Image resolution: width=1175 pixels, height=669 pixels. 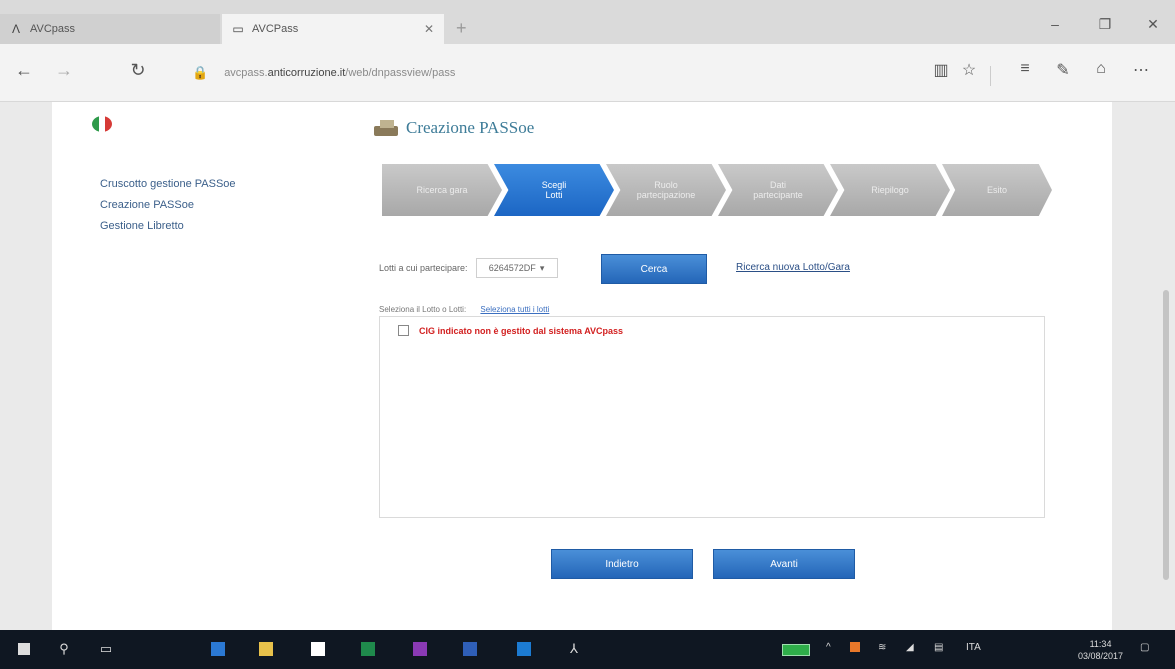 What do you see at coordinates (110, 29) in the screenshot?
I see `browser-tab-avcpass: Λ AVCpass` at bounding box center [110, 29].